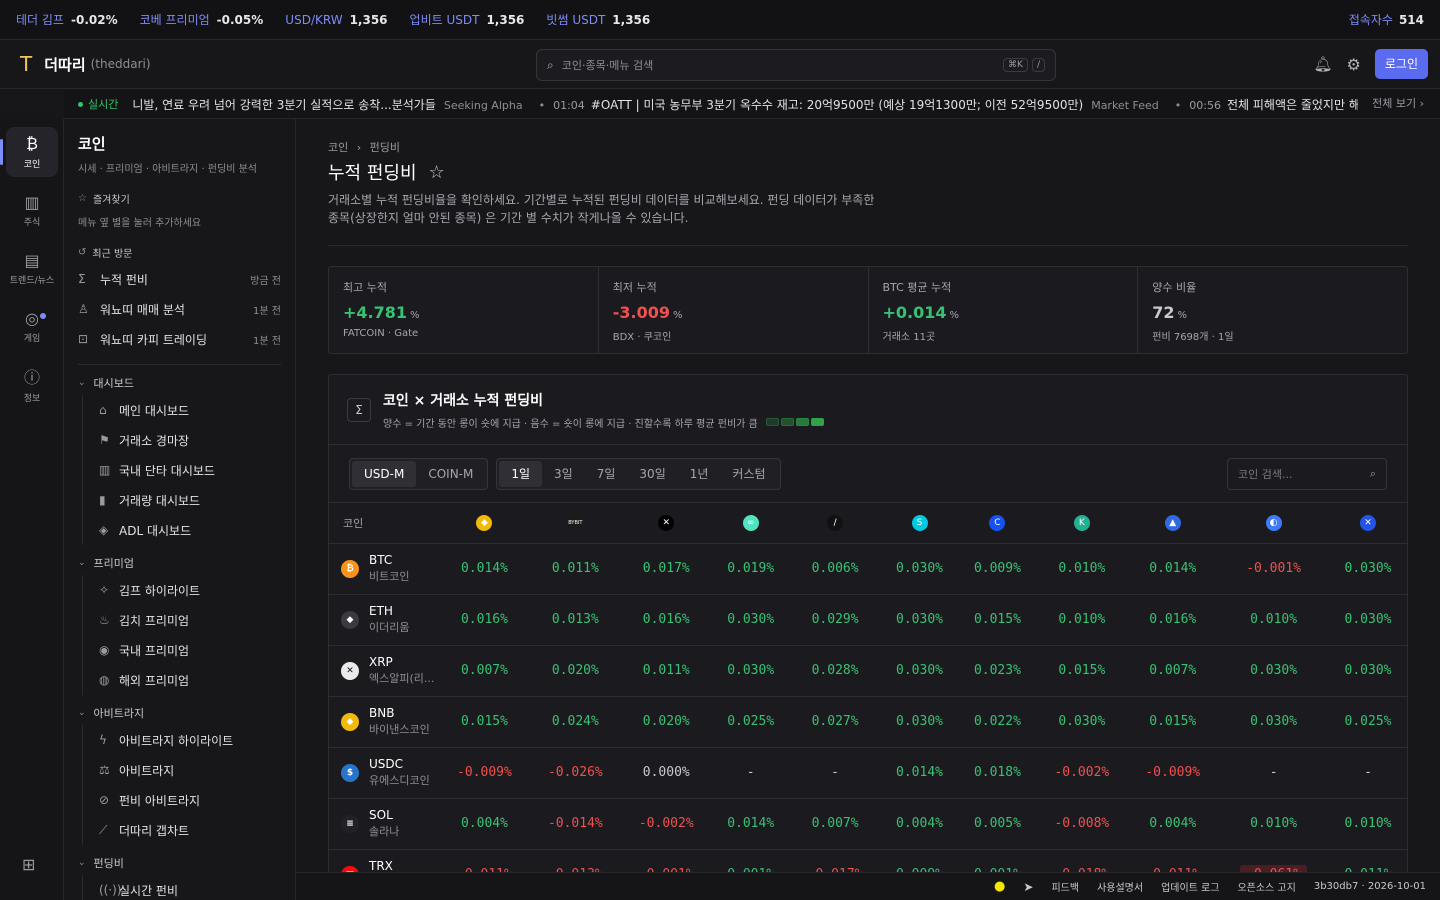 This screenshot has width=1440, height=900. I want to click on exchange-column-header: S, so click(919, 523).